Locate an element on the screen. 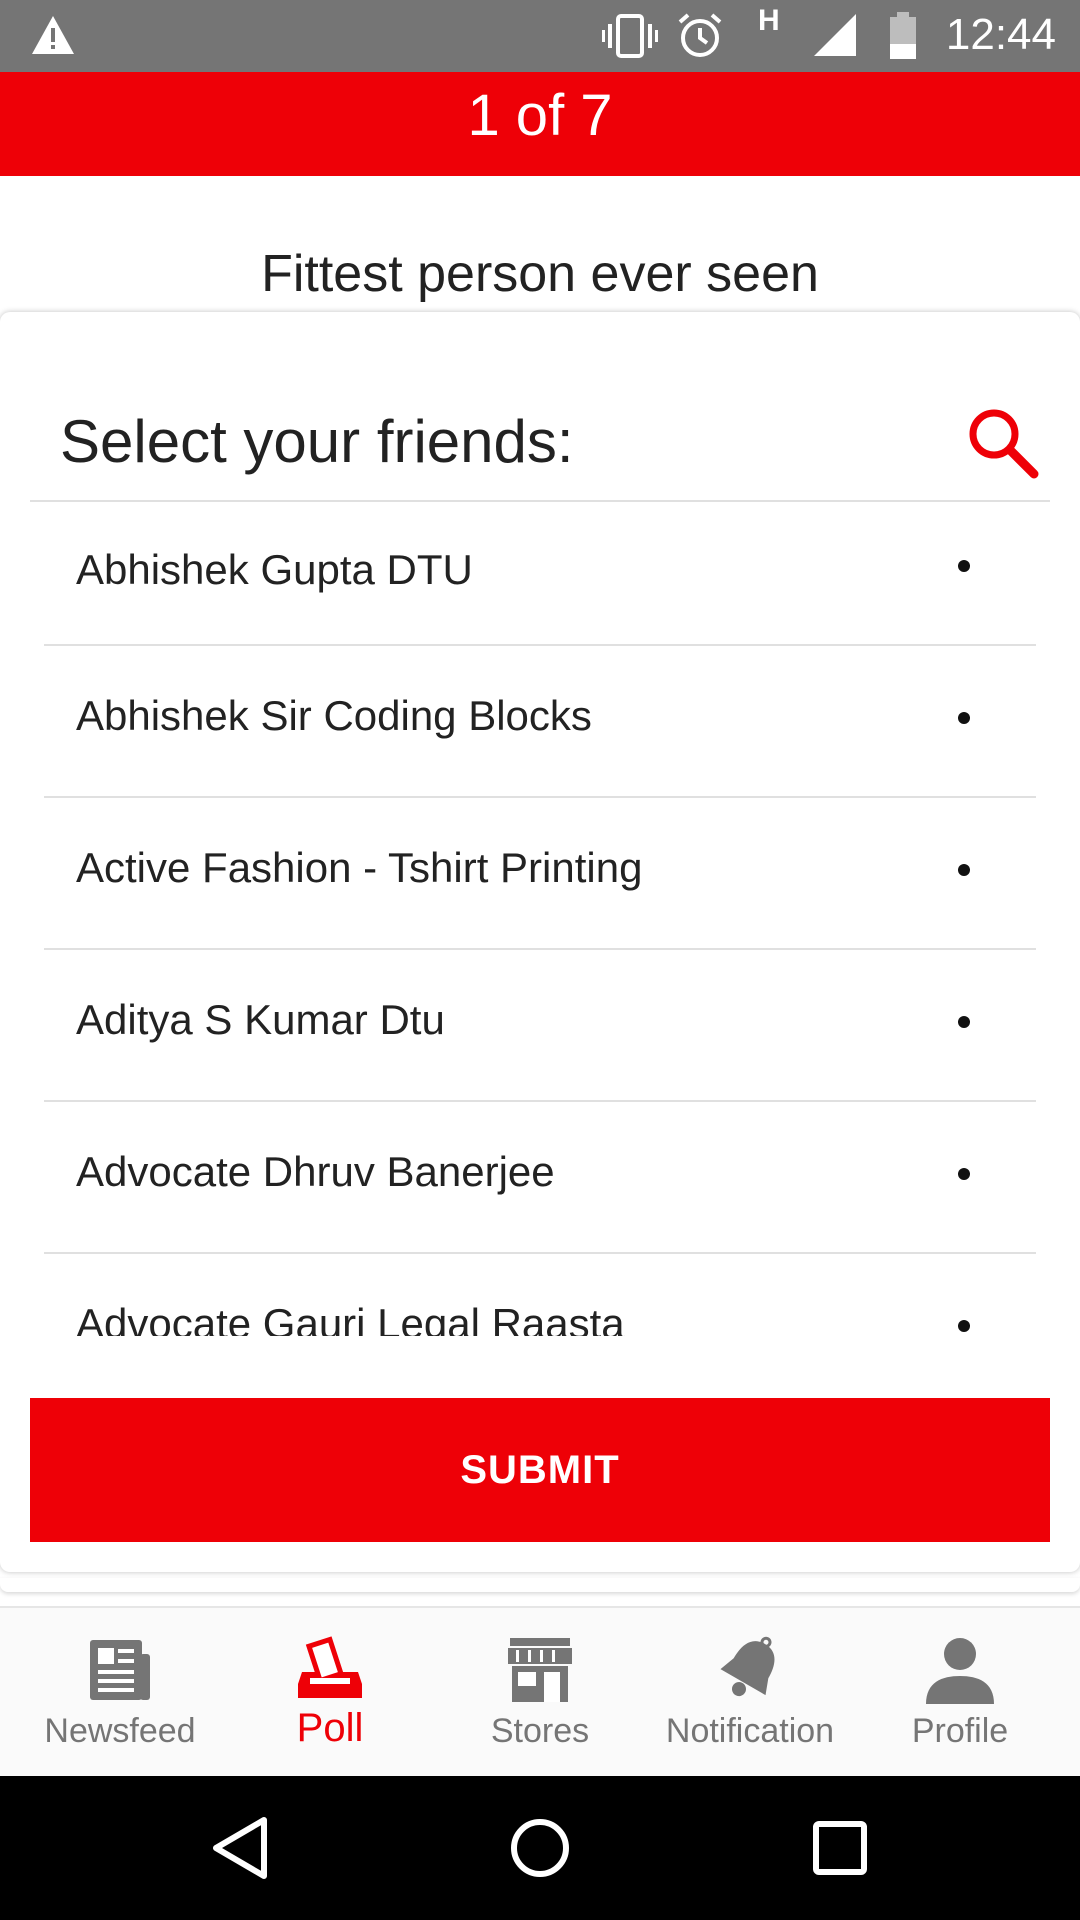  friend-name: Active Fashion - Tshirt Printing is located at coordinates (359, 867).